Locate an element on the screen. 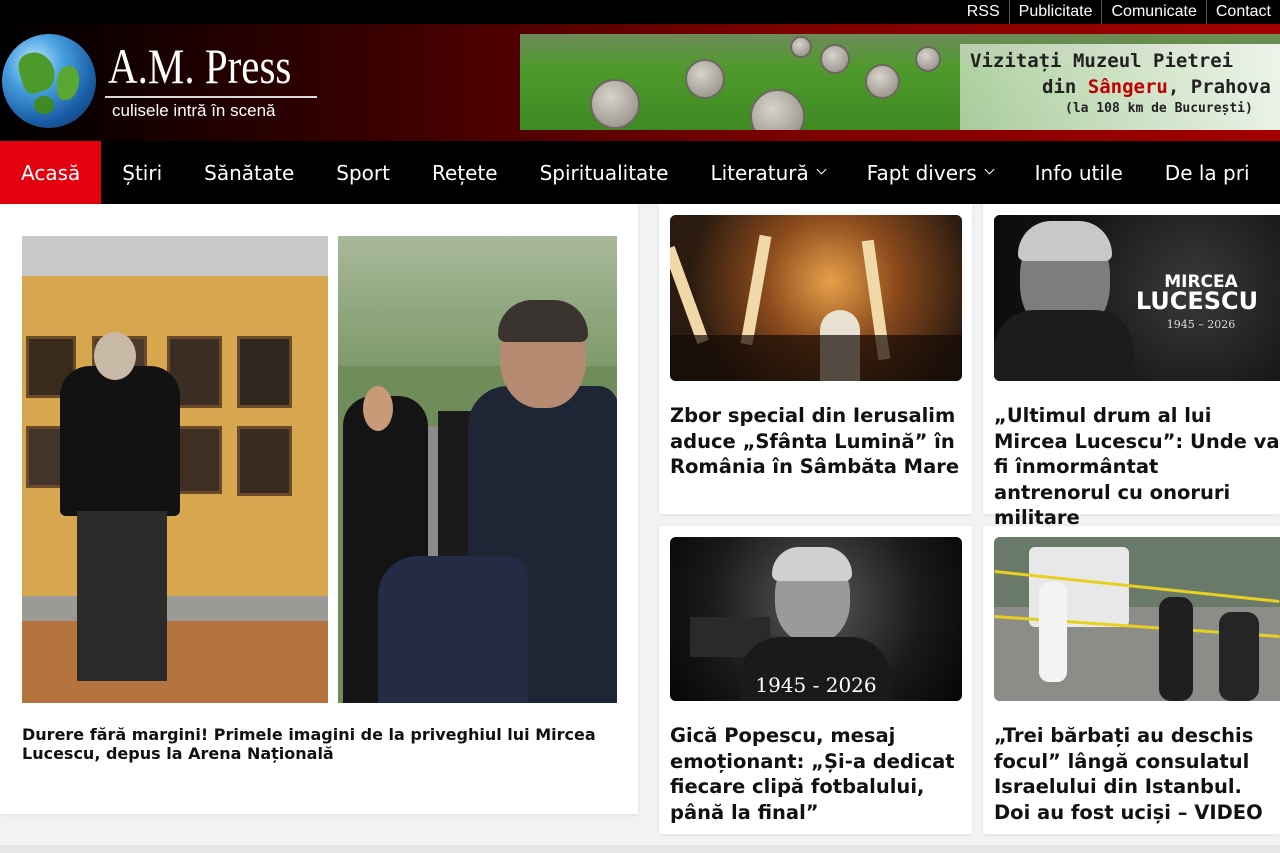  top-links: RSS Publicitate Comunicate Contact is located at coordinates (1119, 12).